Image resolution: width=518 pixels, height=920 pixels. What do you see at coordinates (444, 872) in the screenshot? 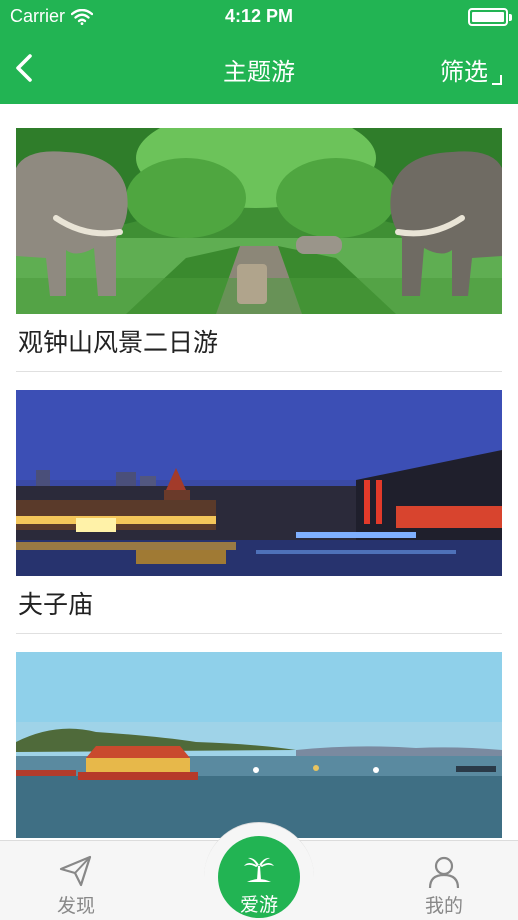
I see `person-icon` at bounding box center [444, 872].